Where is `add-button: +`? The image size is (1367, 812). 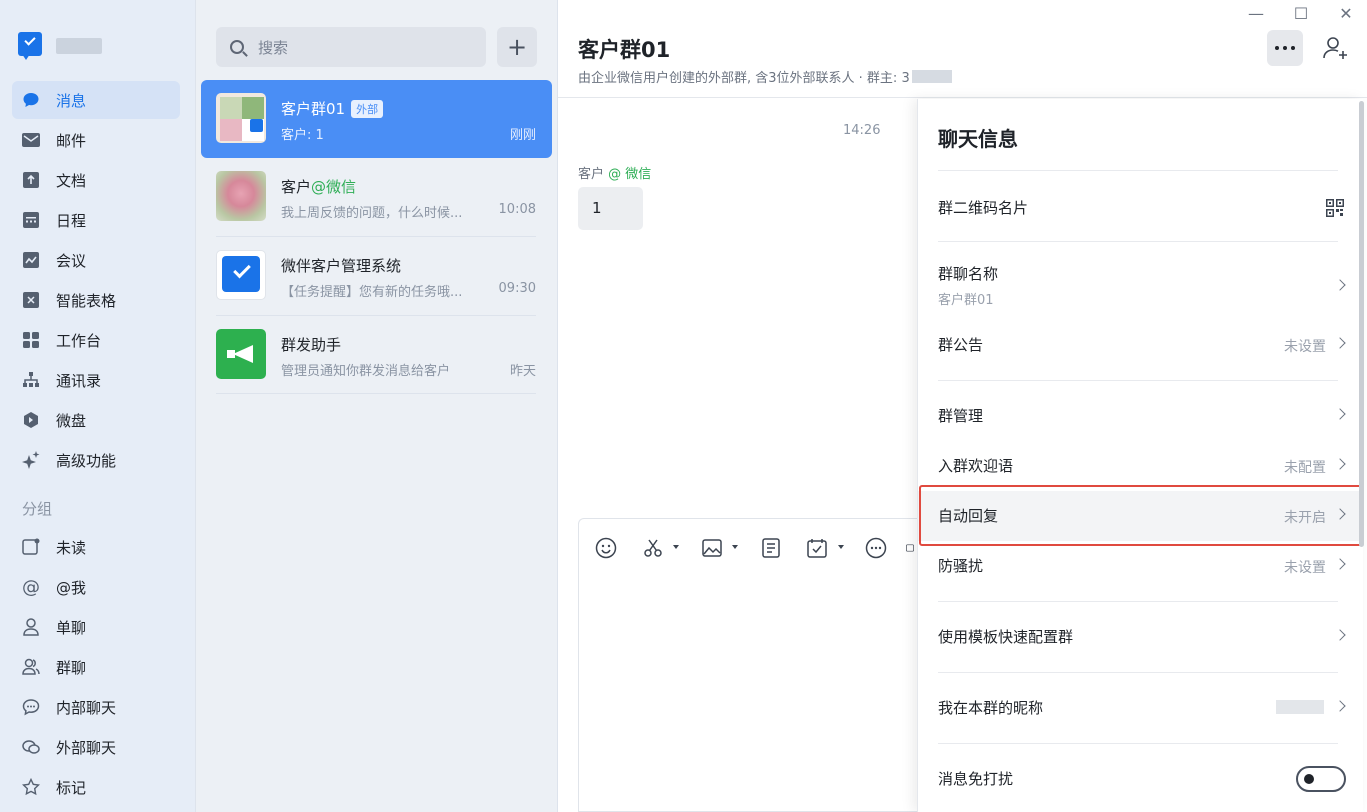
add-button: + is located at coordinates (517, 47).